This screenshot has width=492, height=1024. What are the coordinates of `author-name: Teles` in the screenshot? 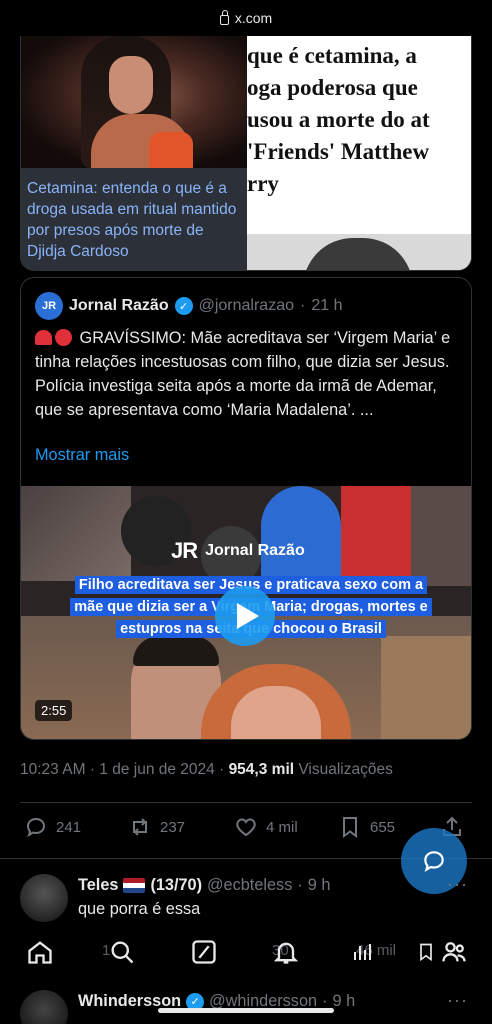 It's located at (98, 885).